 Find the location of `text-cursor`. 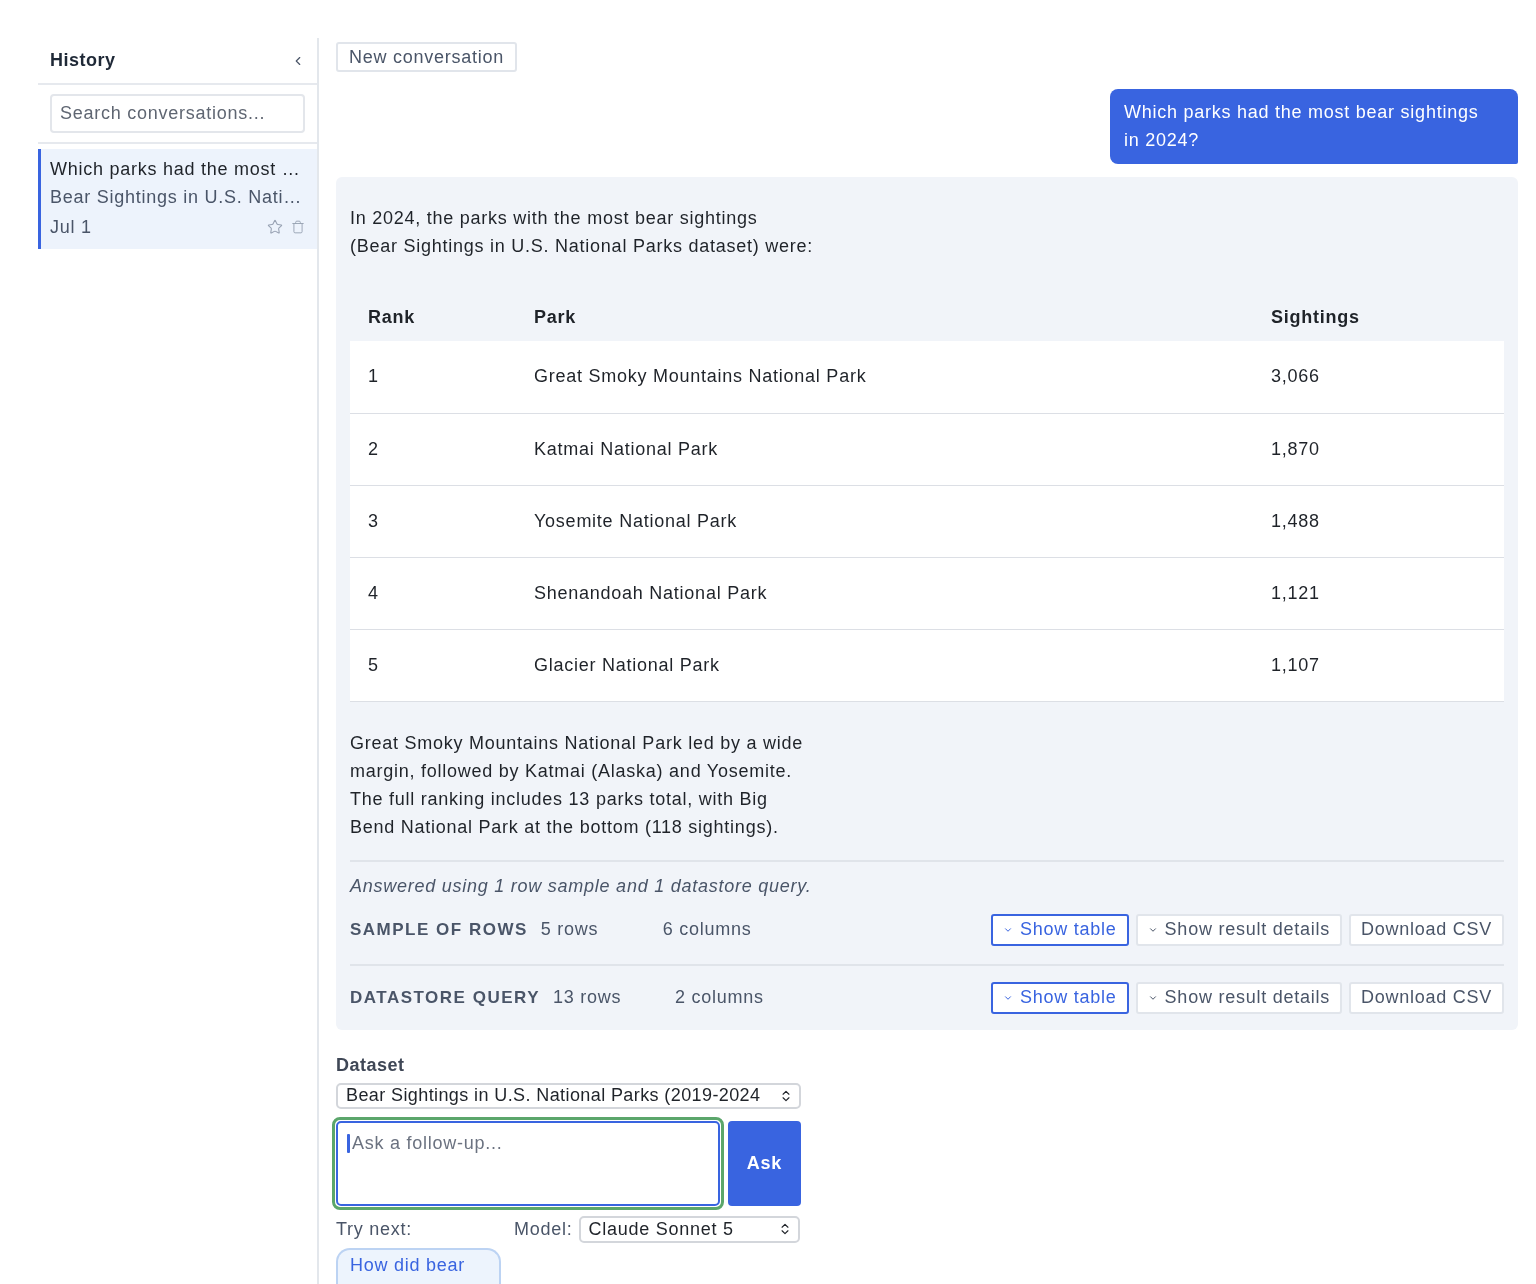

text-cursor is located at coordinates (348, 1143).